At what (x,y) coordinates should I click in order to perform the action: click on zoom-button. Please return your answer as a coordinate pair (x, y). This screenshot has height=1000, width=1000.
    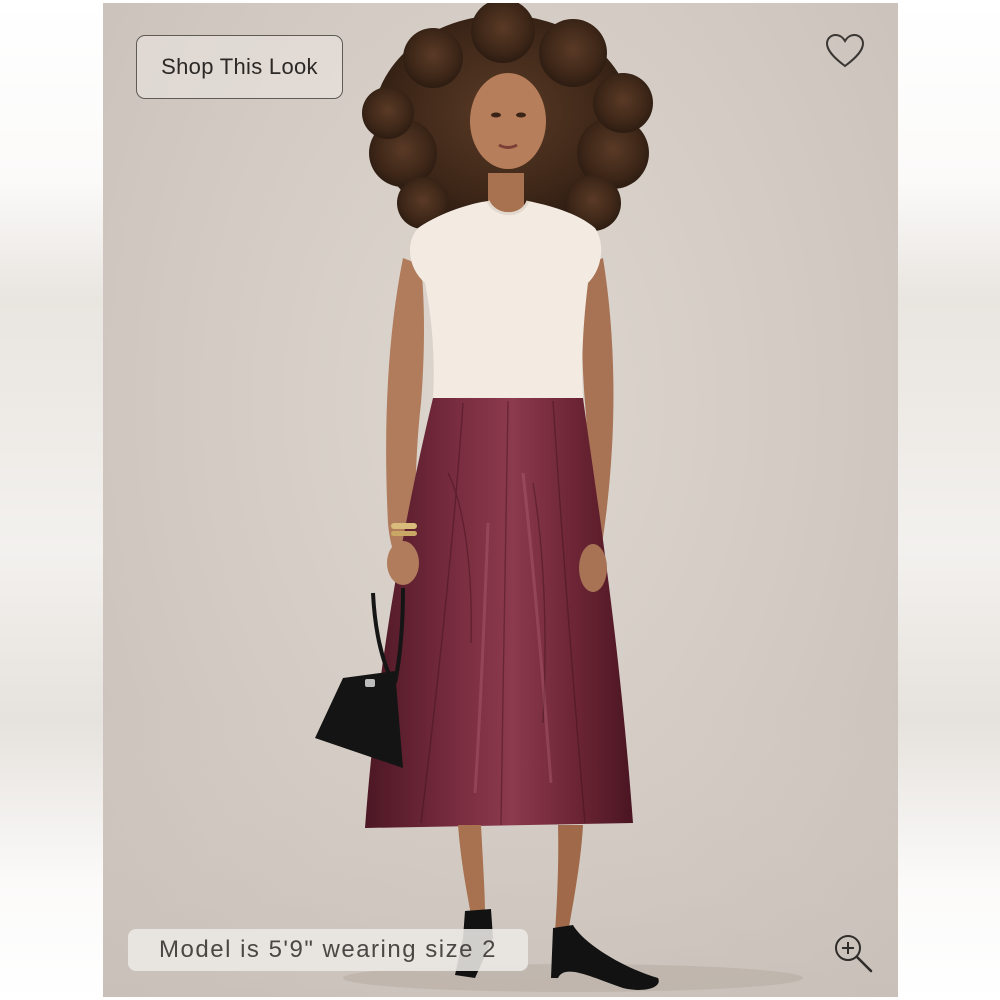
    Looking at the image, I should click on (853, 953).